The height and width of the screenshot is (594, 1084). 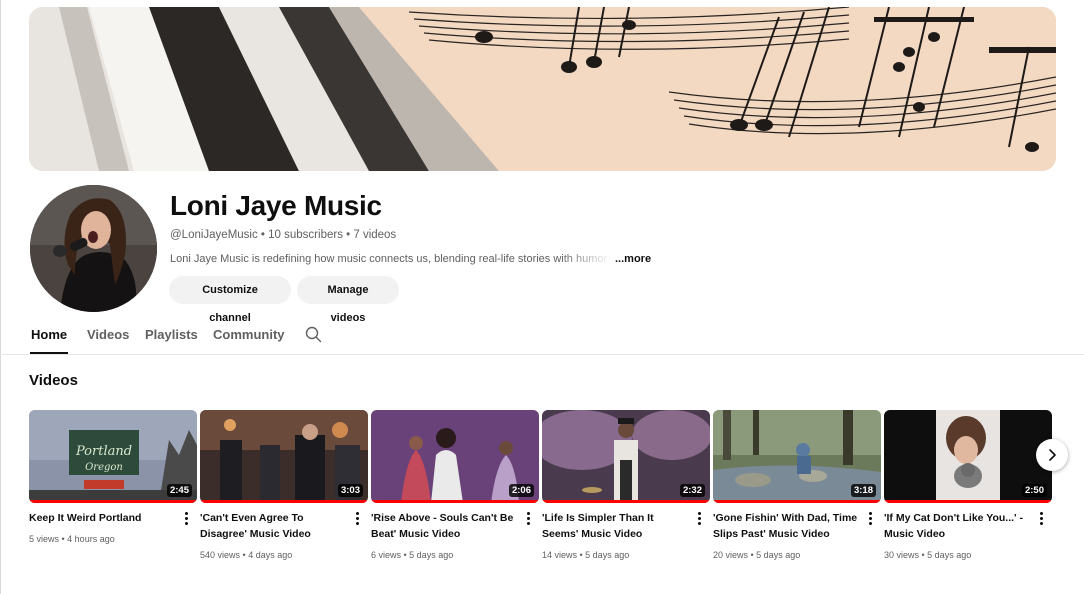 I want to click on video-thumbnail: 3:03, so click(x=284, y=456).